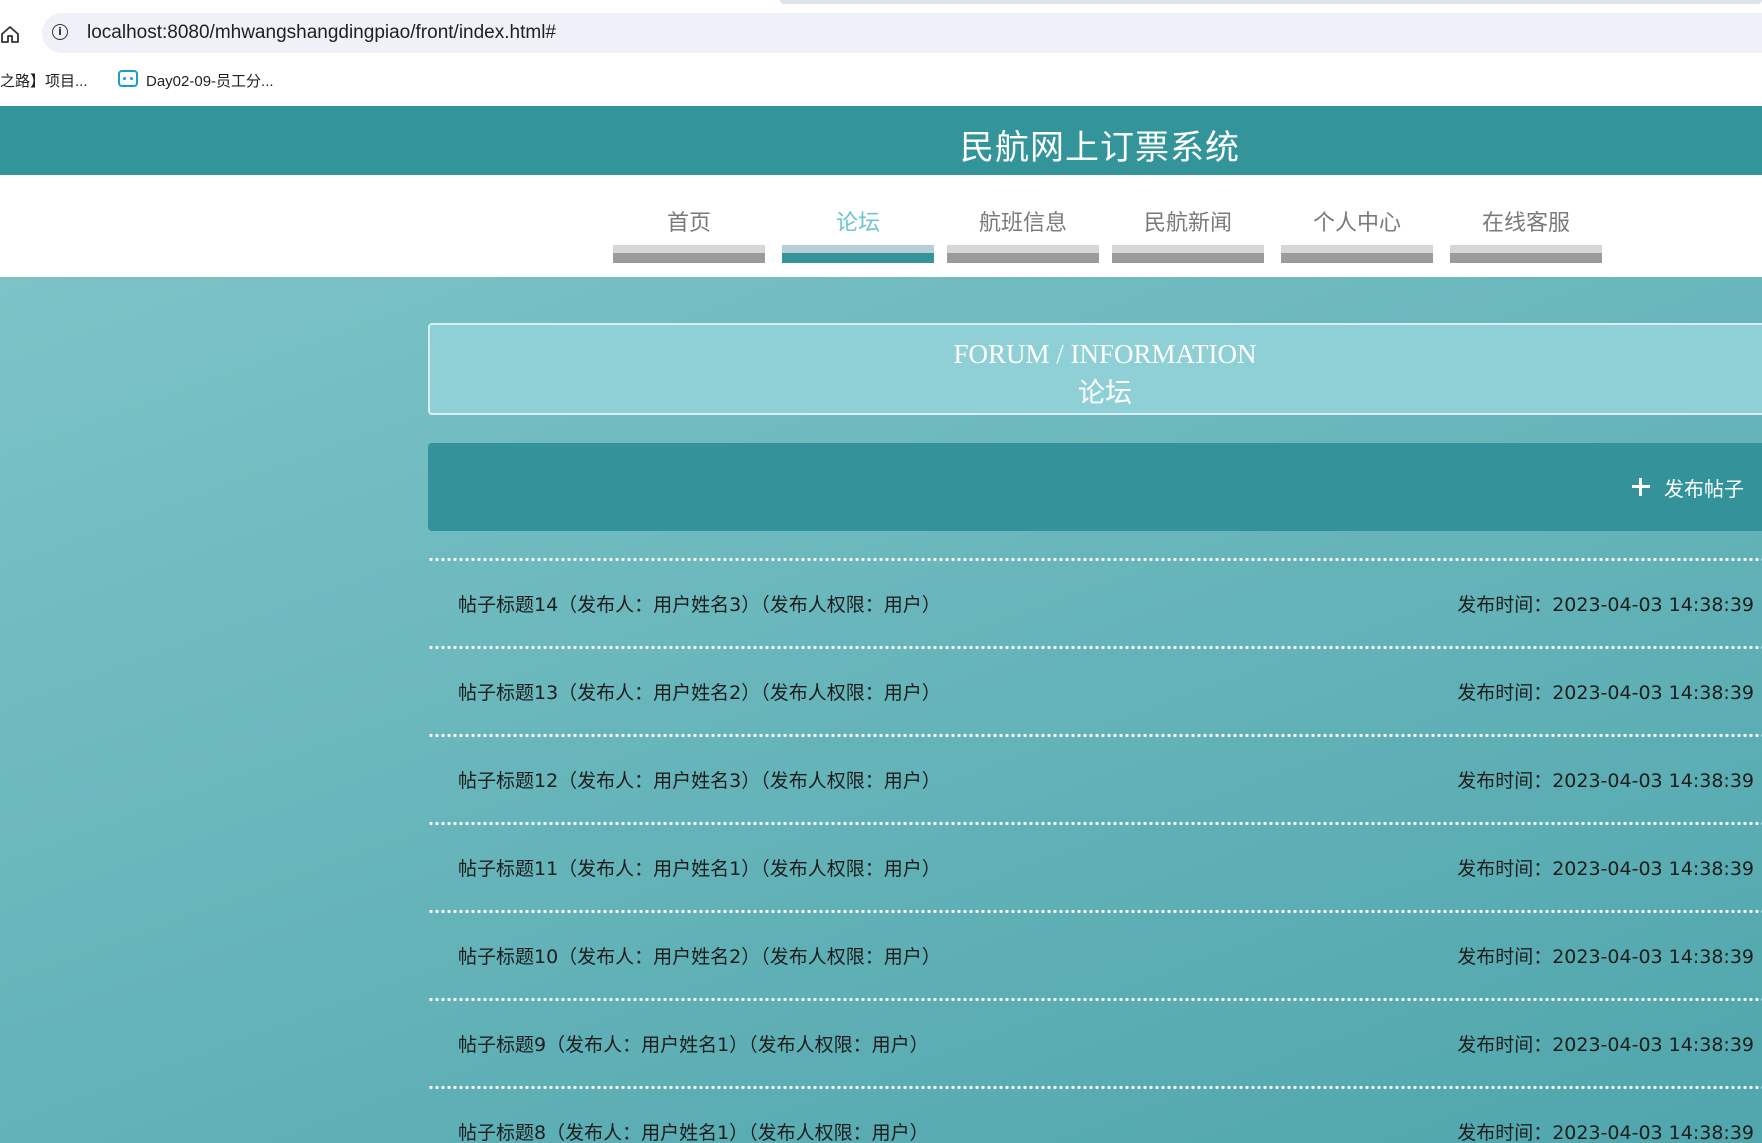  I want to click on post-title: 帖子标题8（发布人：用户姓名1）（发布人权限：用户）, so click(693, 1130).